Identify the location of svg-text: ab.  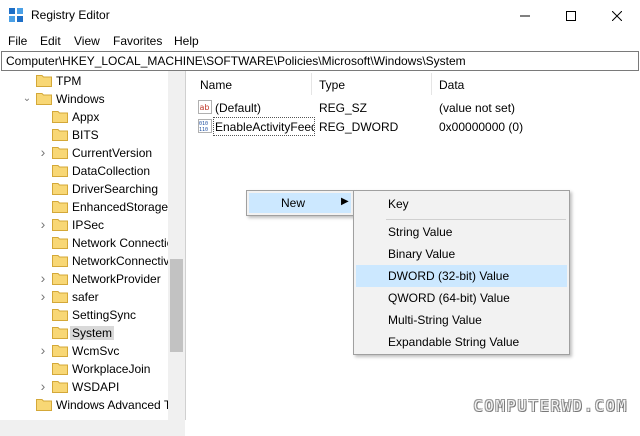
(205, 107).